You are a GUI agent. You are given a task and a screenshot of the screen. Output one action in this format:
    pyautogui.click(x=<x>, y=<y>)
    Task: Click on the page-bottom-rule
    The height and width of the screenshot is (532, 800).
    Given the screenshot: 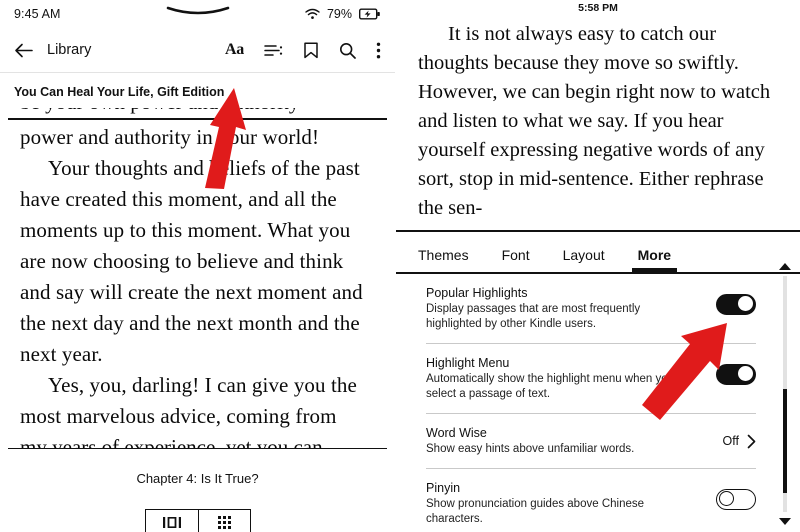 What is the action you would take?
    pyautogui.click(x=197, y=448)
    